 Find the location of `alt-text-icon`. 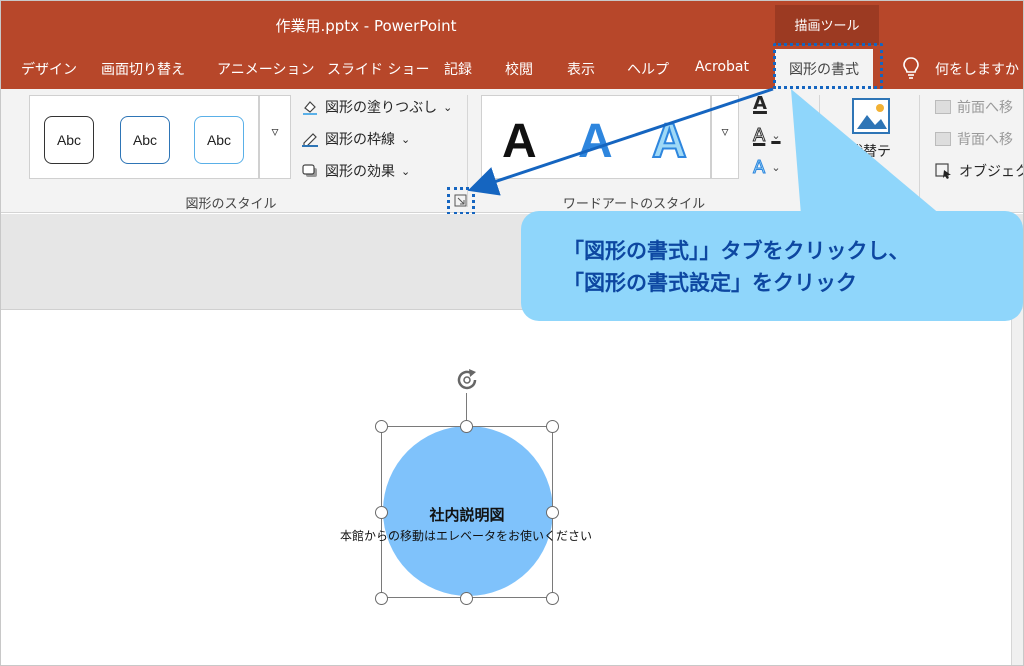

alt-text-icon is located at coordinates (871, 117).